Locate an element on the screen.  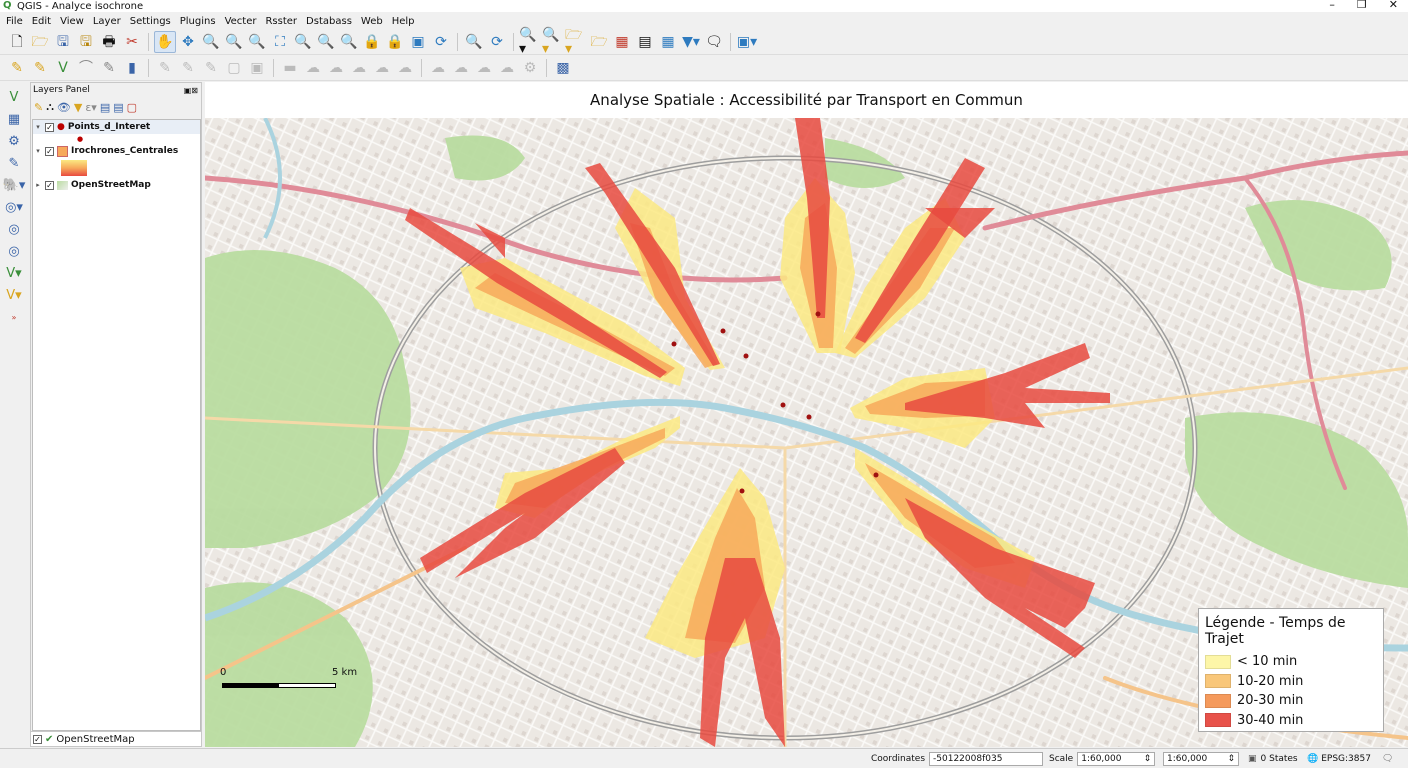
refresh-alt-icon: ⟳ is located at coordinates (497, 42).